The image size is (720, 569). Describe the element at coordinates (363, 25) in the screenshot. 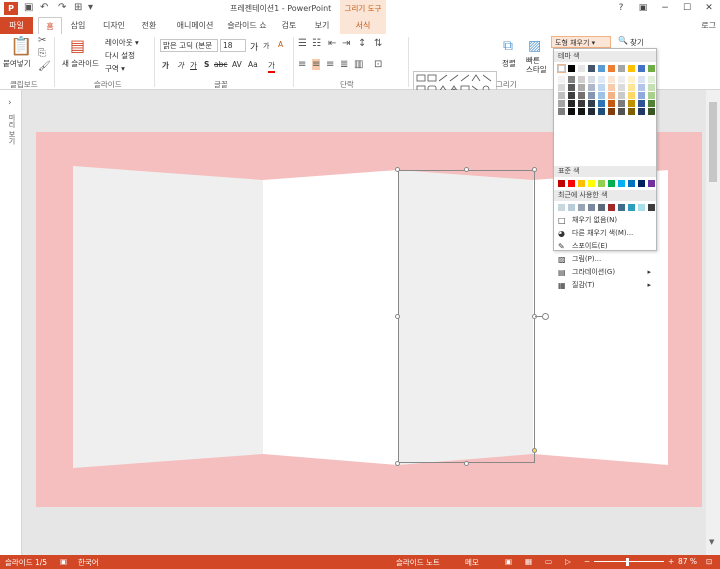

I see `tab-format: 서식` at that location.